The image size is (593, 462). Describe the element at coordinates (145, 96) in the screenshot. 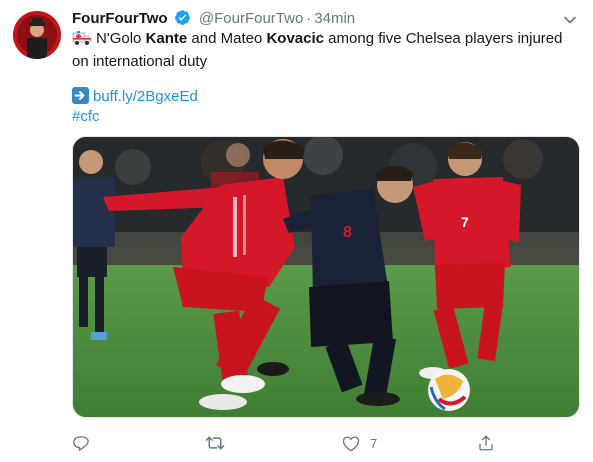

I see `tweet-link: buff.ly/2BgxeEd` at that location.